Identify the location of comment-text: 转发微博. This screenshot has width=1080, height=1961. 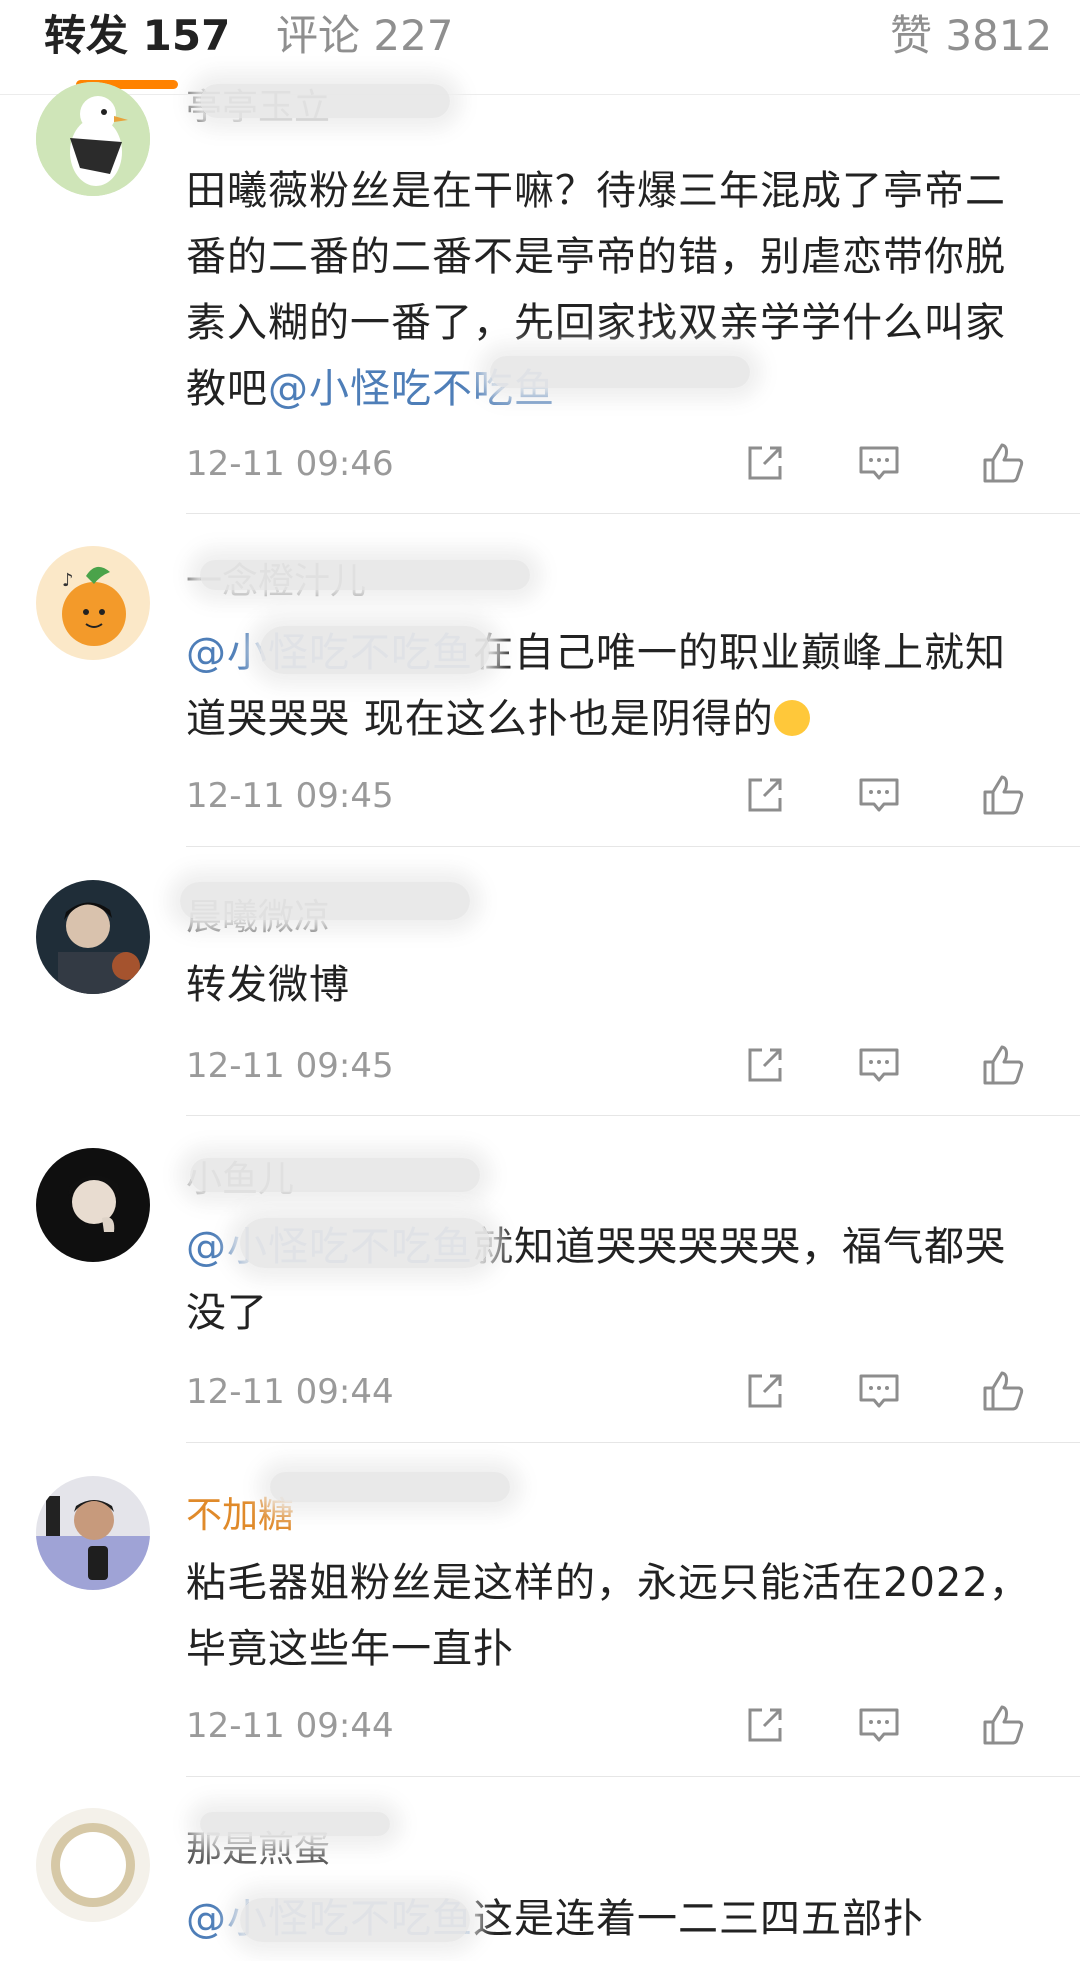
(268, 985).